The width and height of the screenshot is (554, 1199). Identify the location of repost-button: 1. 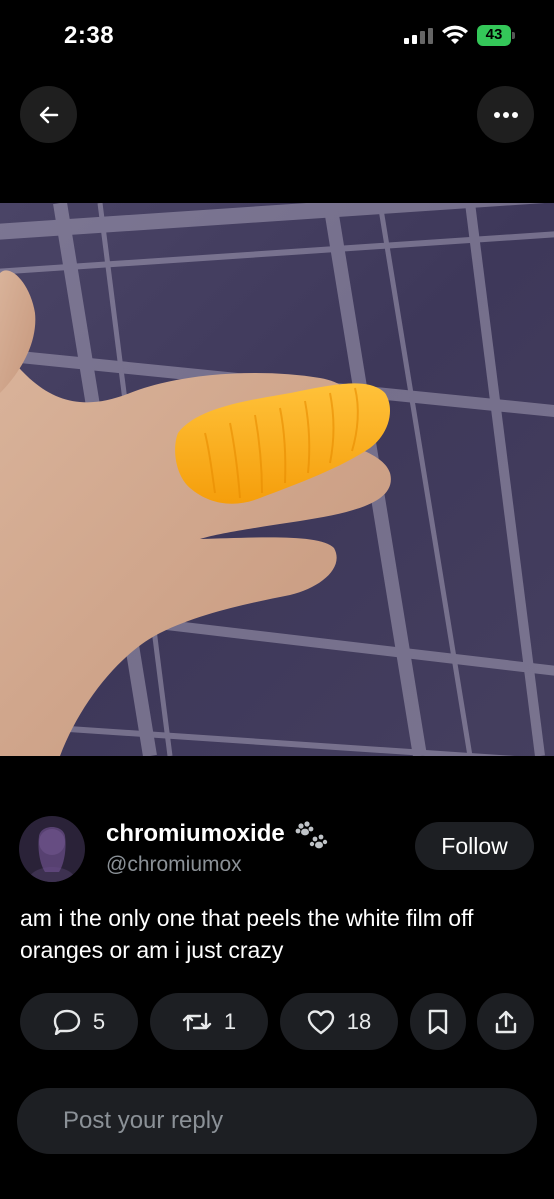
(209, 1021).